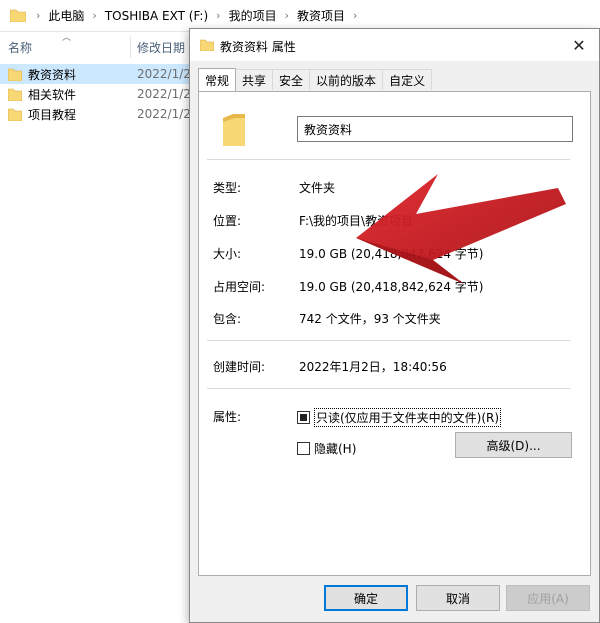 The image size is (600, 623). Describe the element at coordinates (52, 74) in the screenshot. I see `file-name: 教资资料` at that location.